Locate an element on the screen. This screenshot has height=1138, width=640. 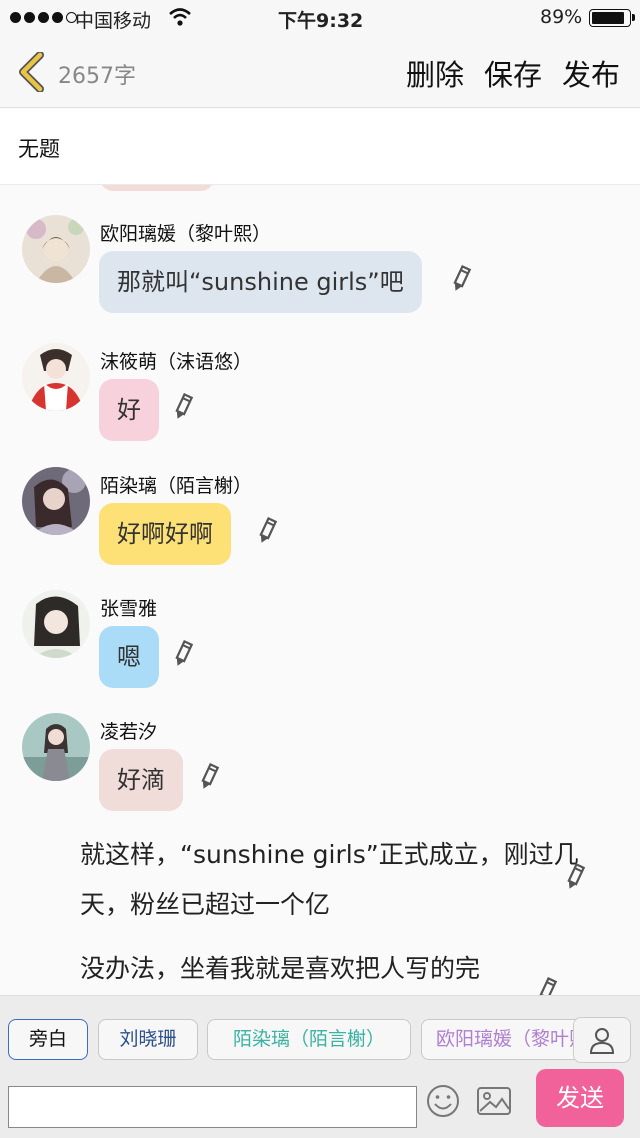
publish-button: 发布 is located at coordinates (591, 73).